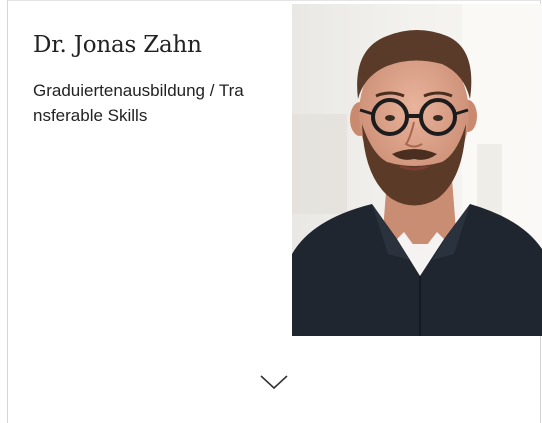  What do you see at coordinates (117, 45) in the screenshot?
I see `person-name: Dr. Jonas Zahn` at bounding box center [117, 45].